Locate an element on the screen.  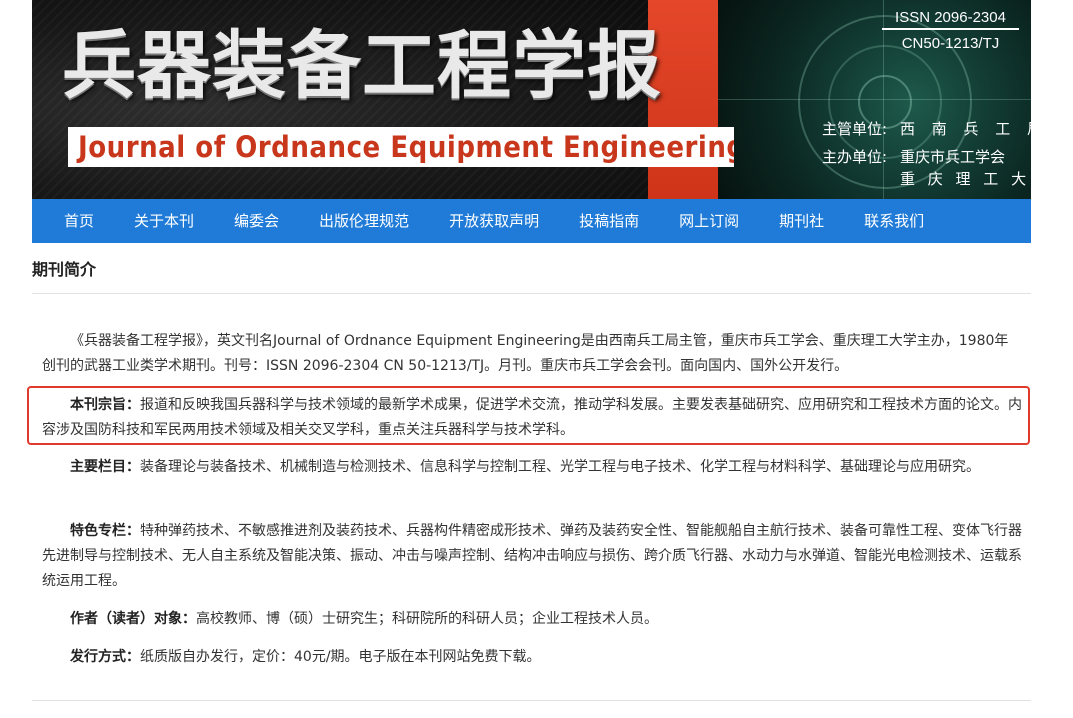
nav-open-access: 开放获取声明 is located at coordinates (494, 221).